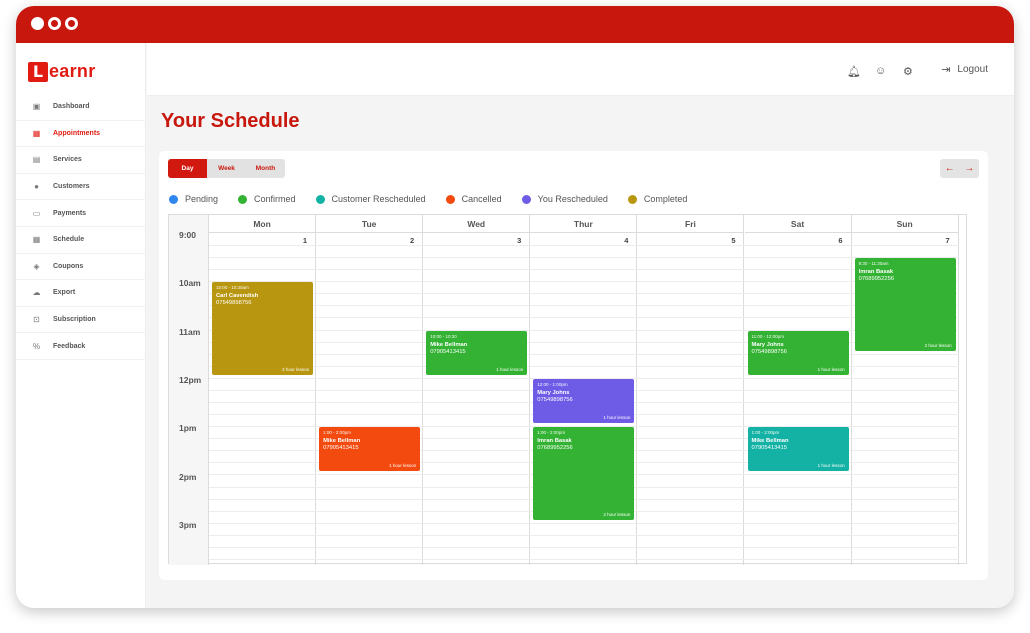 The image size is (1030, 633). I want to click on sidebar-item-feedback: % Feedback, so click(81, 346).